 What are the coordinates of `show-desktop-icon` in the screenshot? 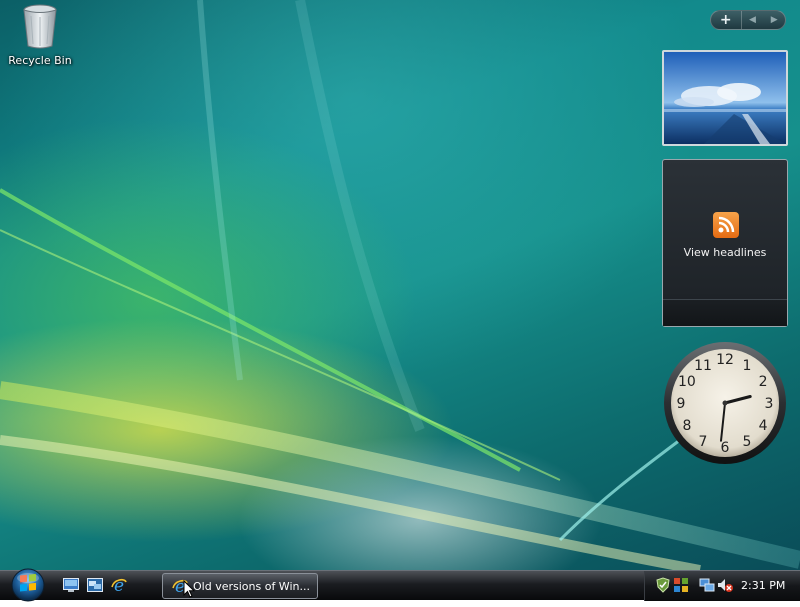 It's located at (71, 585).